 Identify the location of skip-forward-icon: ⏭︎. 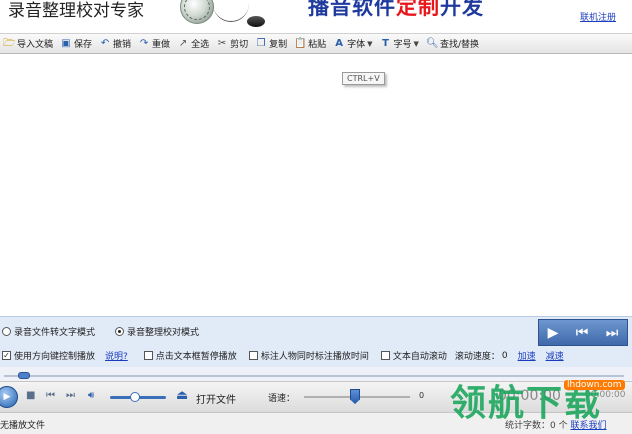
(70, 395).